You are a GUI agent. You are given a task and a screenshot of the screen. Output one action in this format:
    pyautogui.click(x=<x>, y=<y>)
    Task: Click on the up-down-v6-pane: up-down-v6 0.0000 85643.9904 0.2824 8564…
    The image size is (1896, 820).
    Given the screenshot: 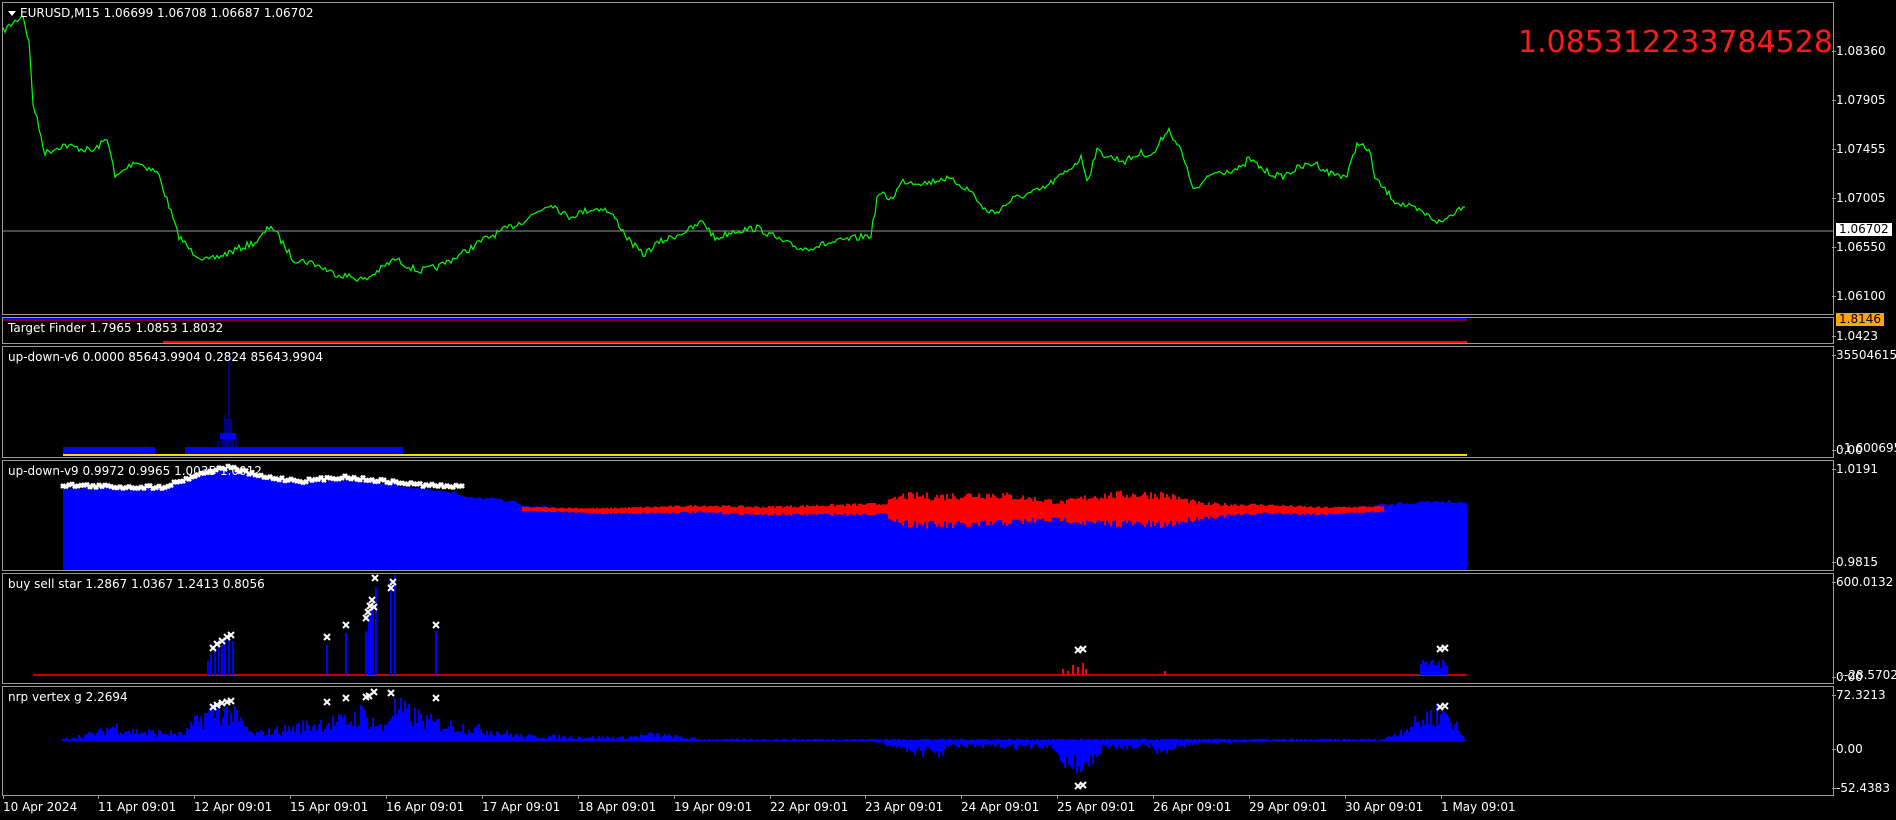 What is the action you would take?
    pyautogui.click(x=918, y=402)
    